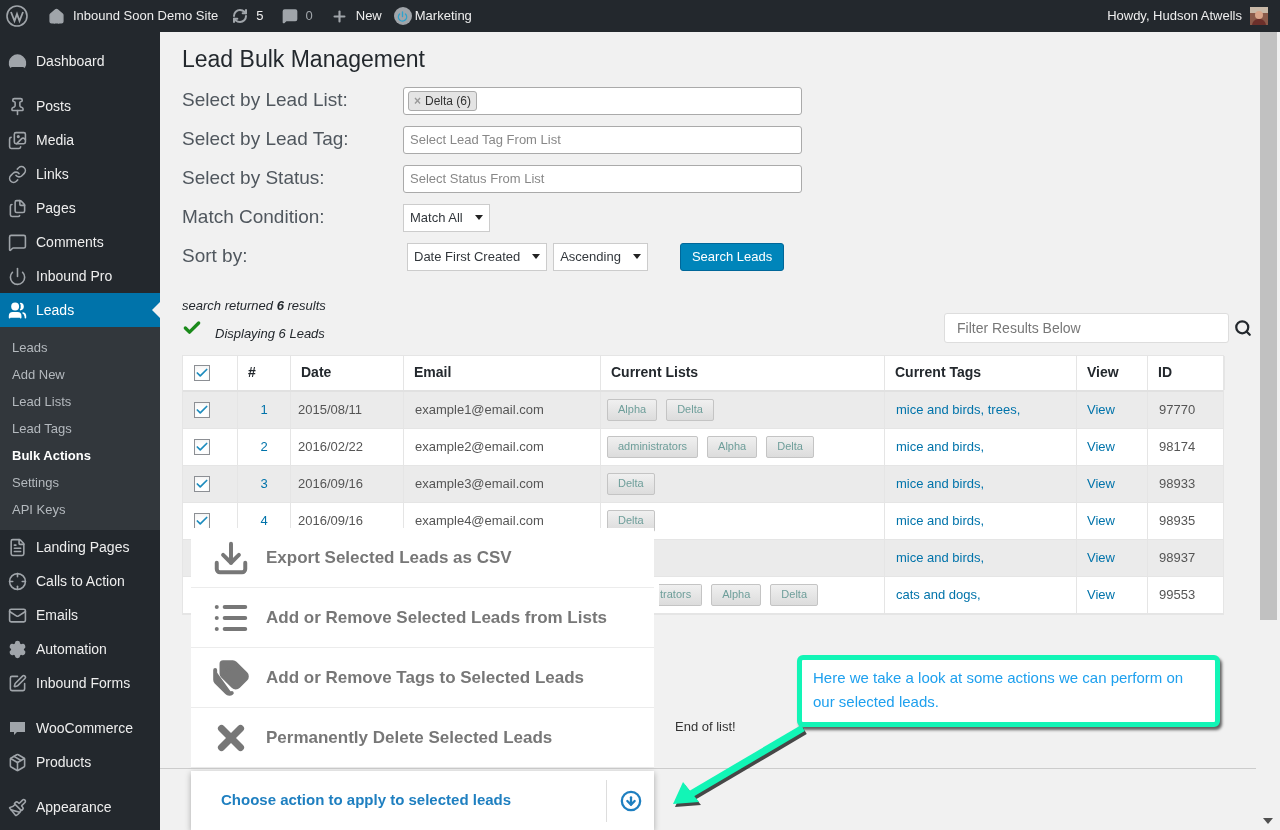 The width and height of the screenshot is (1280, 830). What do you see at coordinates (938, 594) in the screenshot?
I see `tags-link: cats and dogs,` at bounding box center [938, 594].